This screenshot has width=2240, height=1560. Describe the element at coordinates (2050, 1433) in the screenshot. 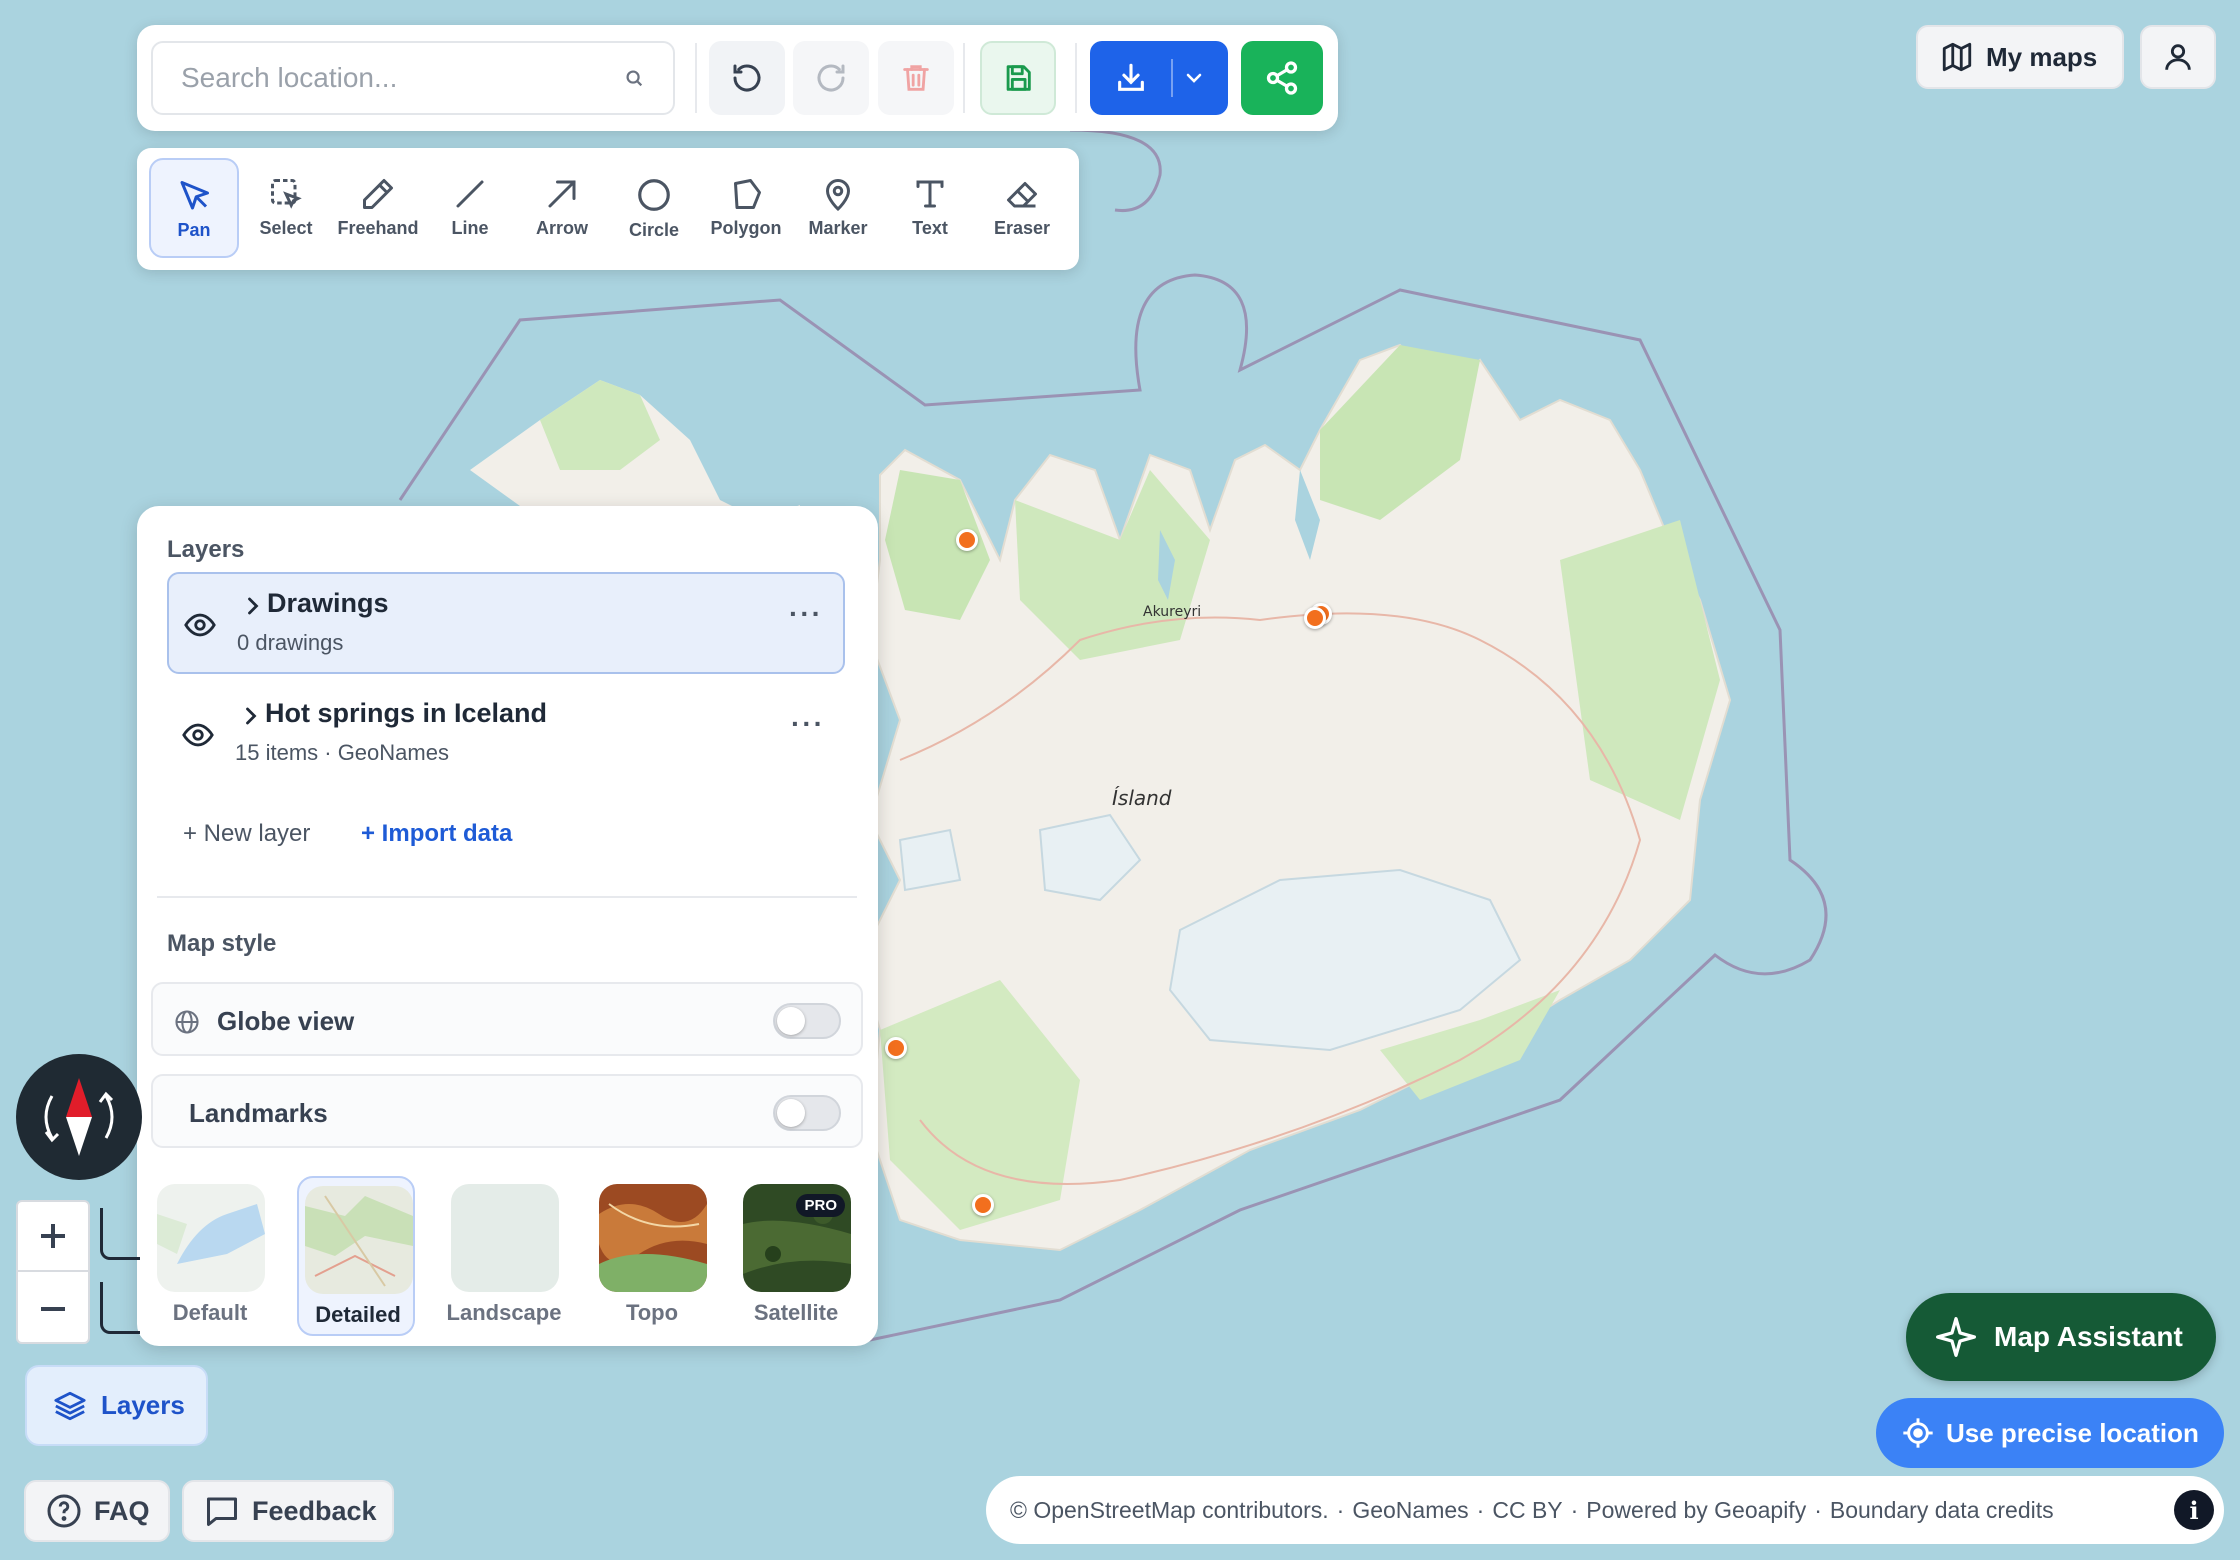

I see `precise-location-button: Use precise location` at that location.